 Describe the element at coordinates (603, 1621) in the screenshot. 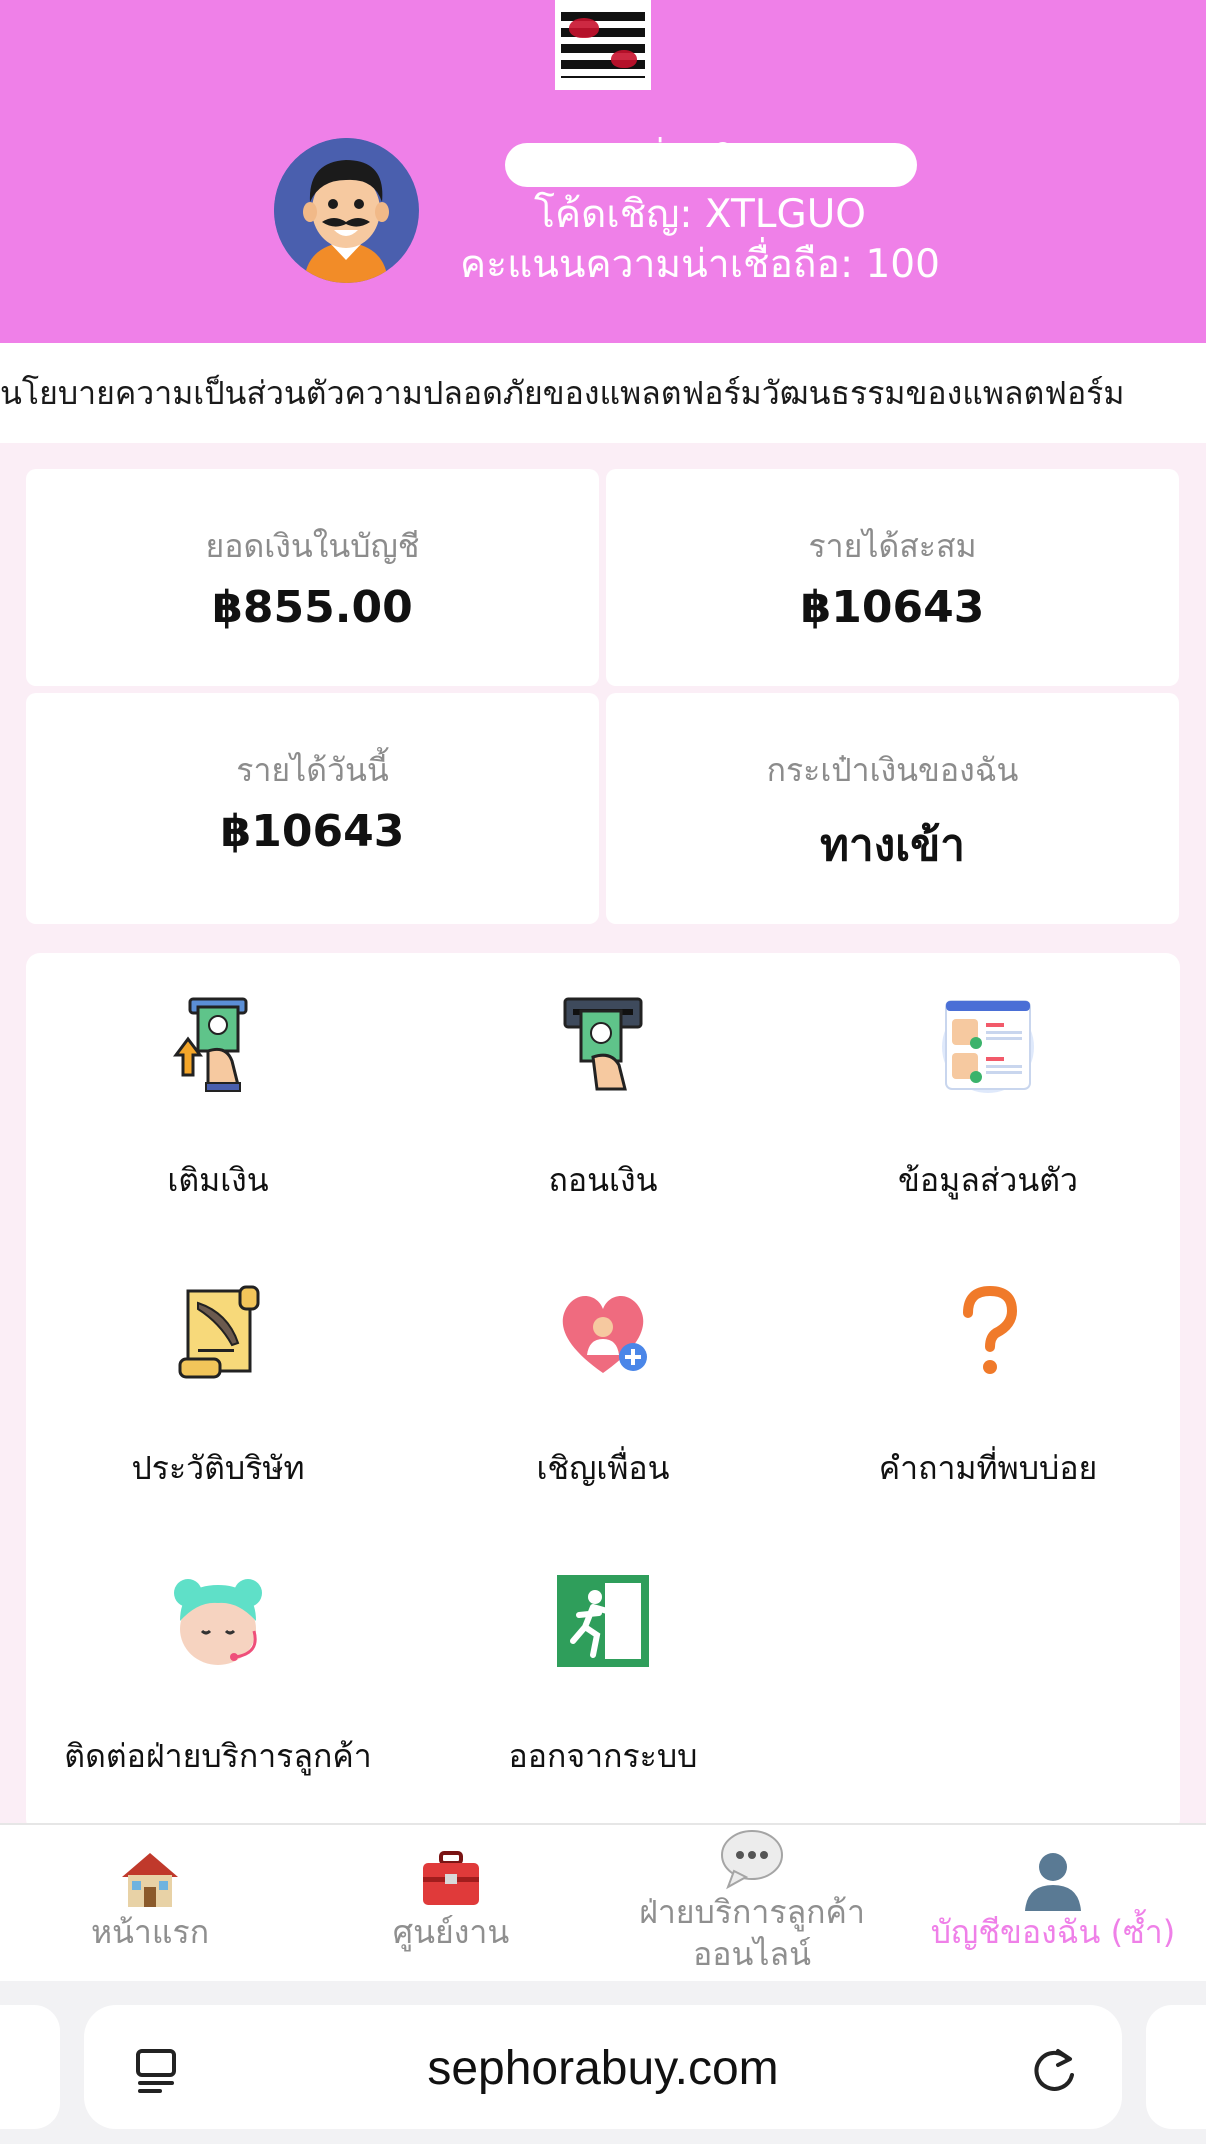

I see `exit-icon` at that location.